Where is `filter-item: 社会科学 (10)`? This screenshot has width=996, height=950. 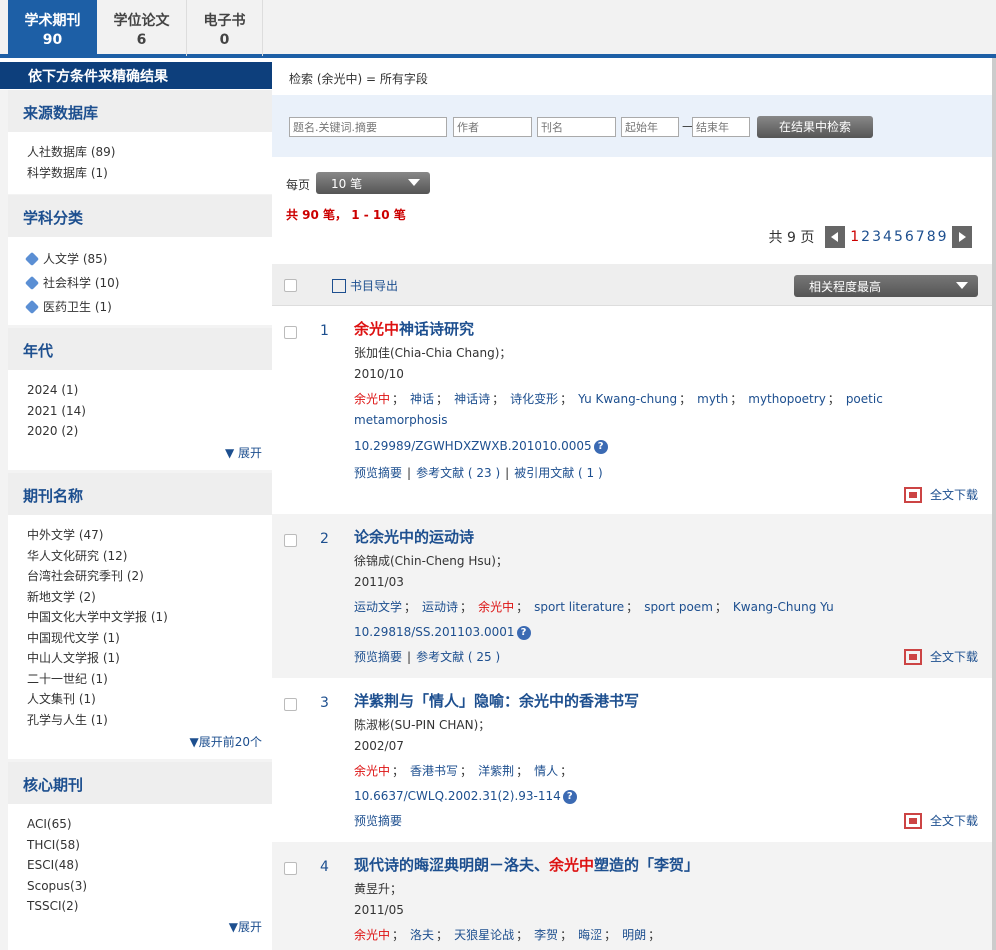
filter-item: 社会科学 (10) is located at coordinates (148, 285).